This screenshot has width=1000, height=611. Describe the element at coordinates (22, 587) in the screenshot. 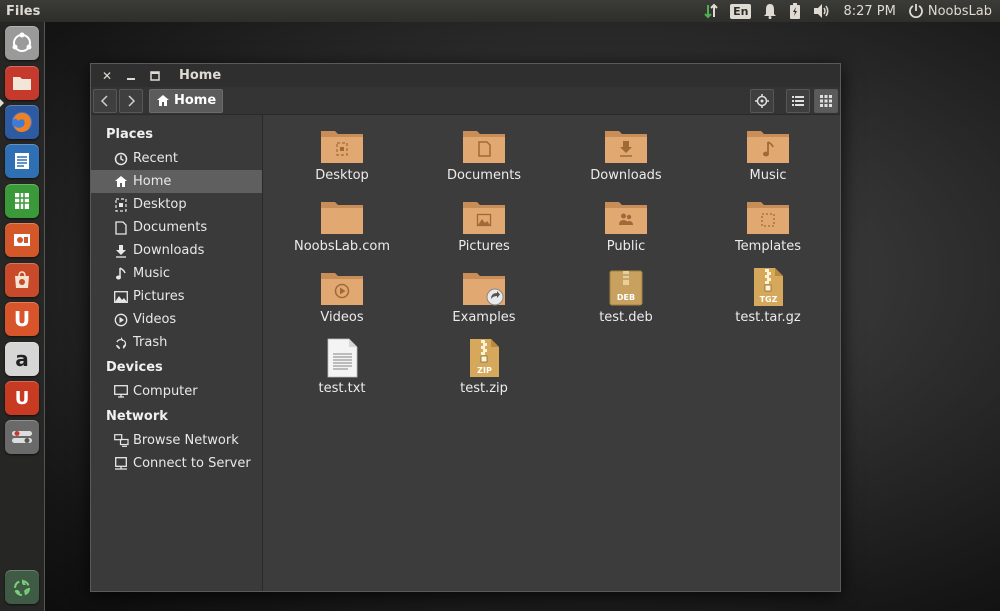

I see `trash-icon` at that location.